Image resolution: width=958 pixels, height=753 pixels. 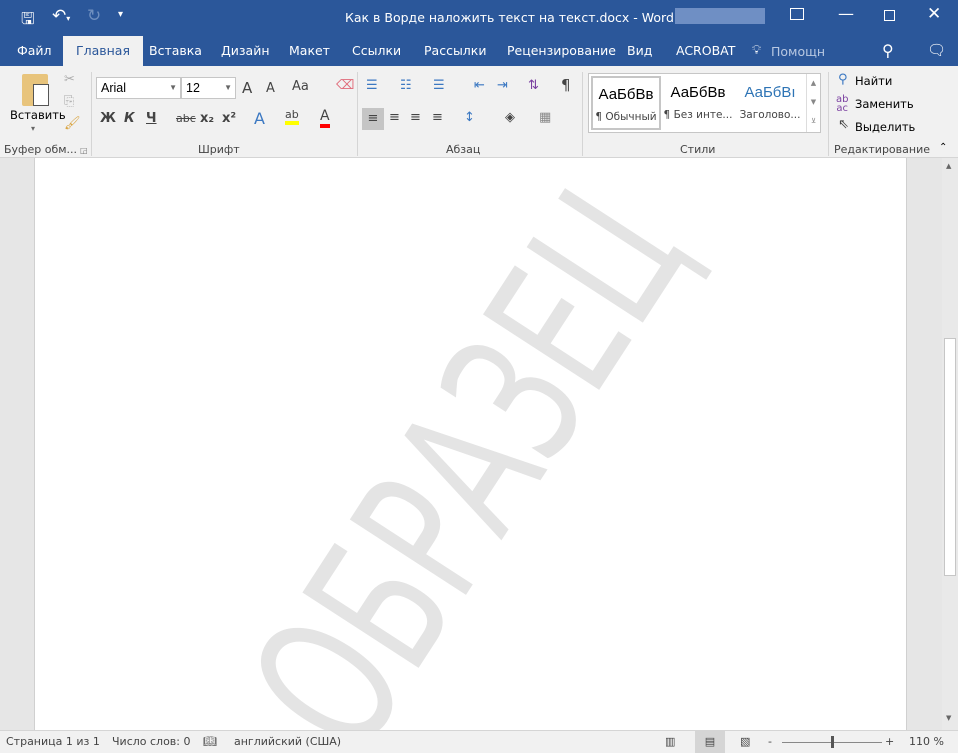 I want to click on tab-insert: Вставка, so click(x=175, y=51).